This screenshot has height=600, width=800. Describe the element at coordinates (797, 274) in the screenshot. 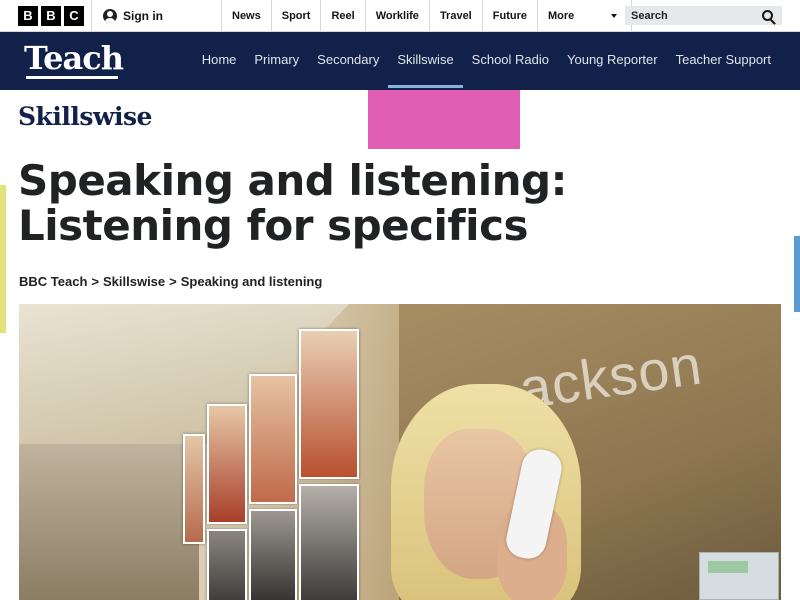

I see `right-accent-bar` at that location.